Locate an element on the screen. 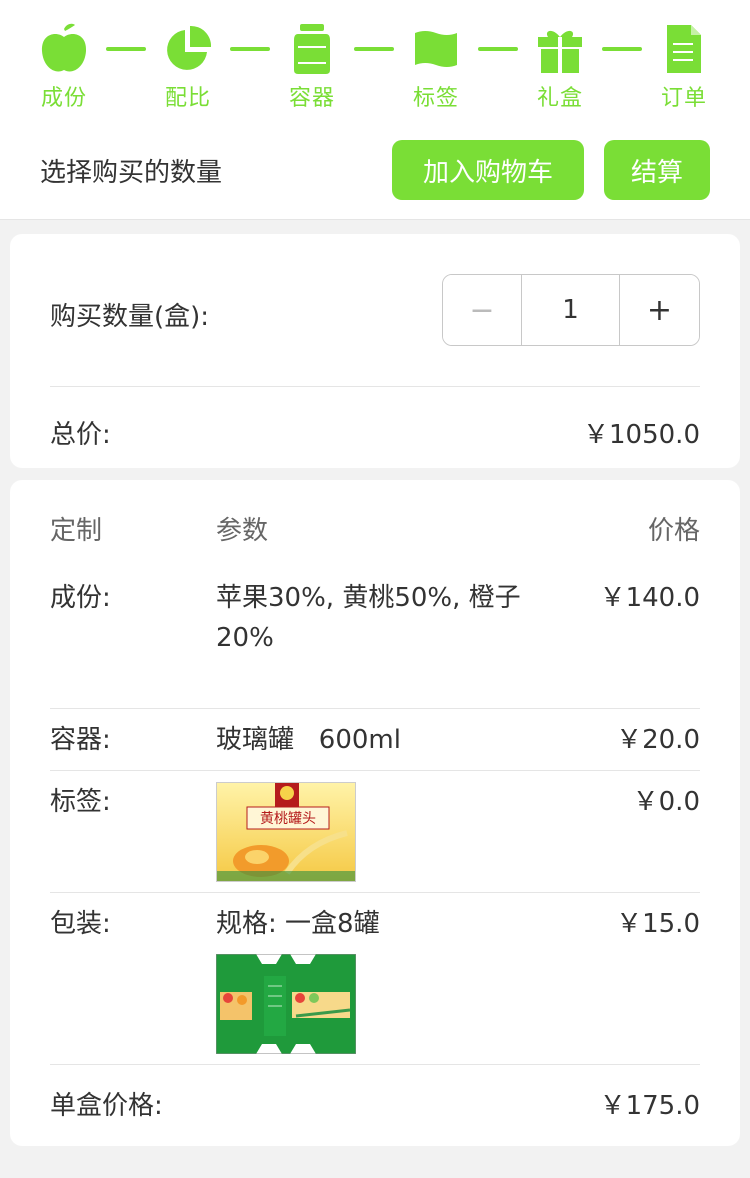 The width and height of the screenshot is (750, 1178). checkout-button: 结算 is located at coordinates (657, 170).